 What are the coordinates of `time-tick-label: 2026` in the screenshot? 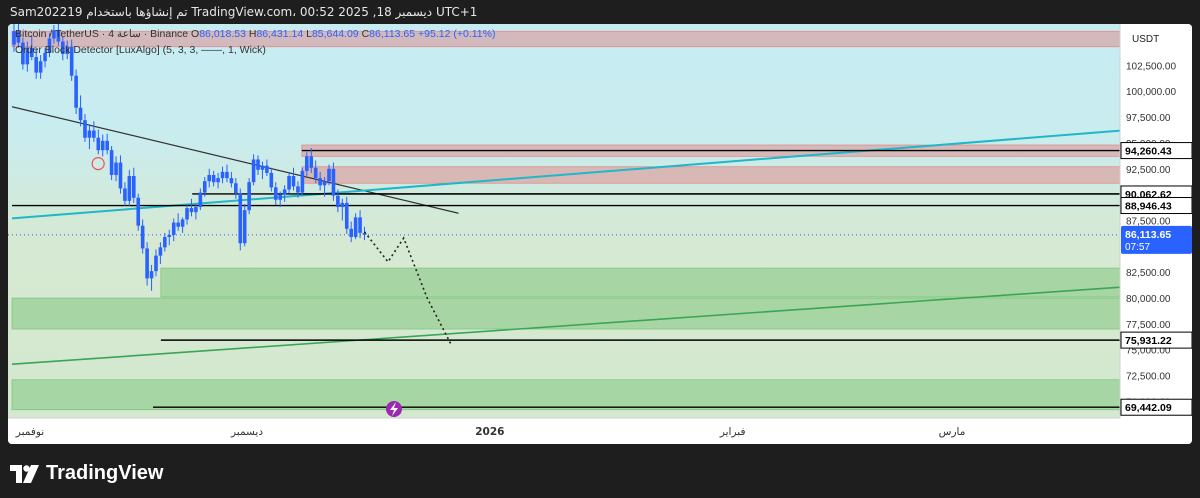 It's located at (489, 432).